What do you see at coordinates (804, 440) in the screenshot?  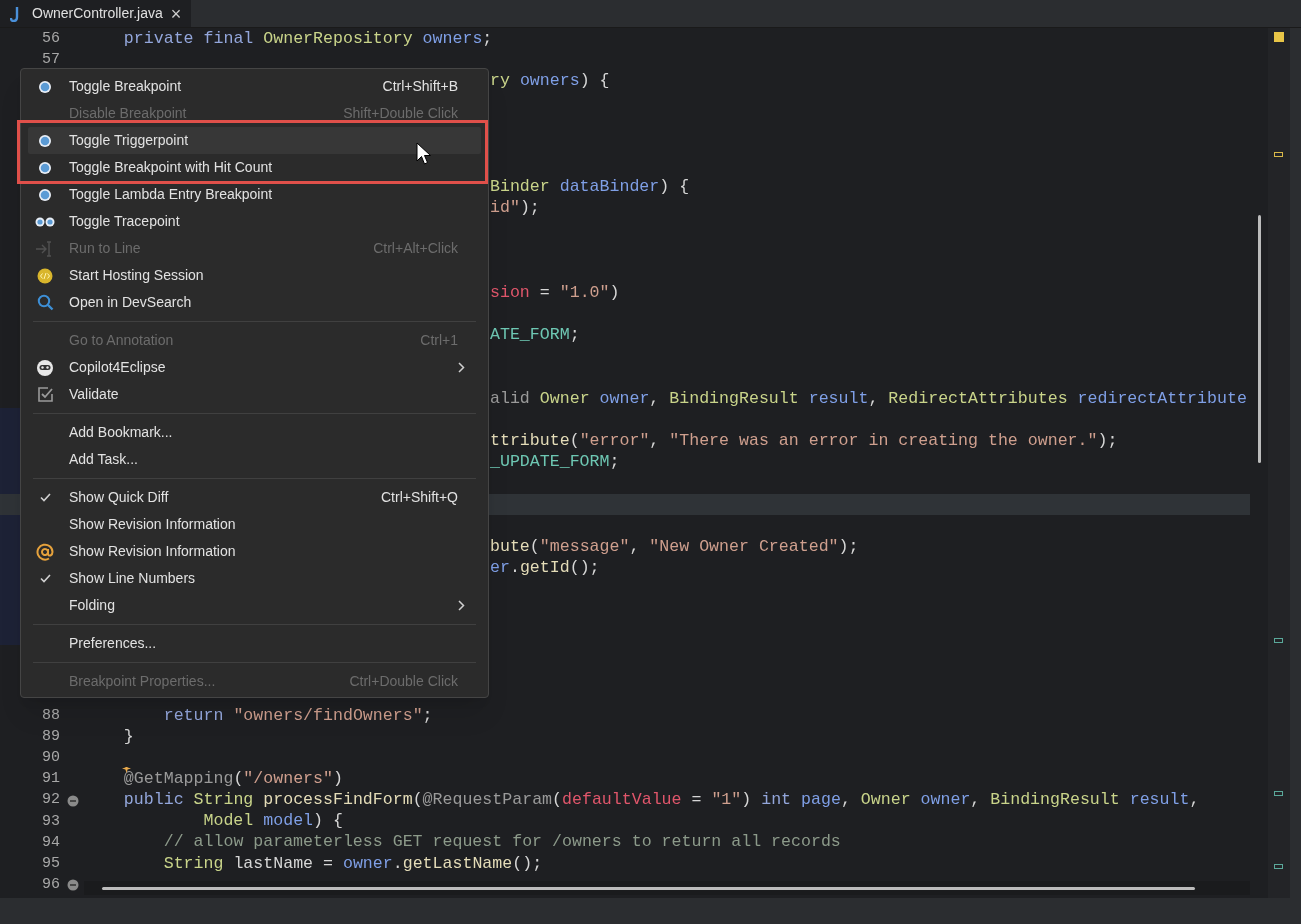 I see `code-line: ttribute("error", "There was an error in creating the owner.");` at bounding box center [804, 440].